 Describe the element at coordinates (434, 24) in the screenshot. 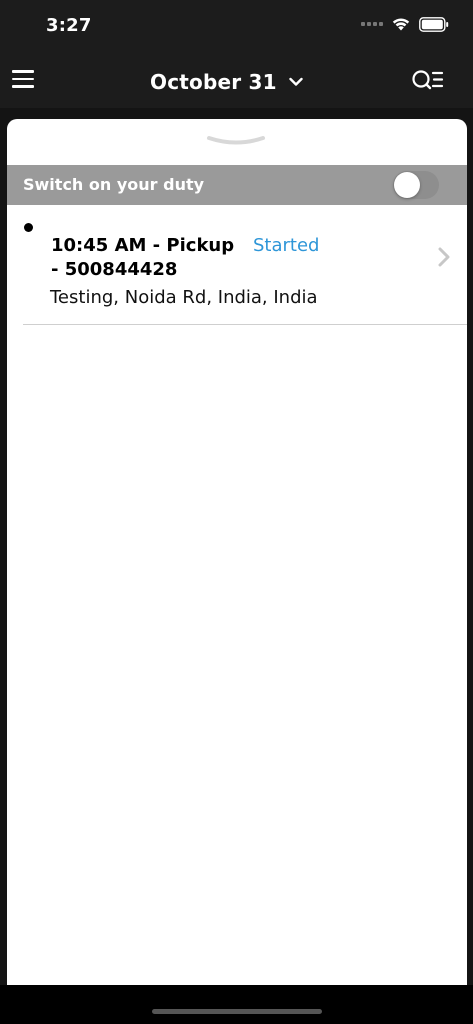

I see `battery-icon` at that location.